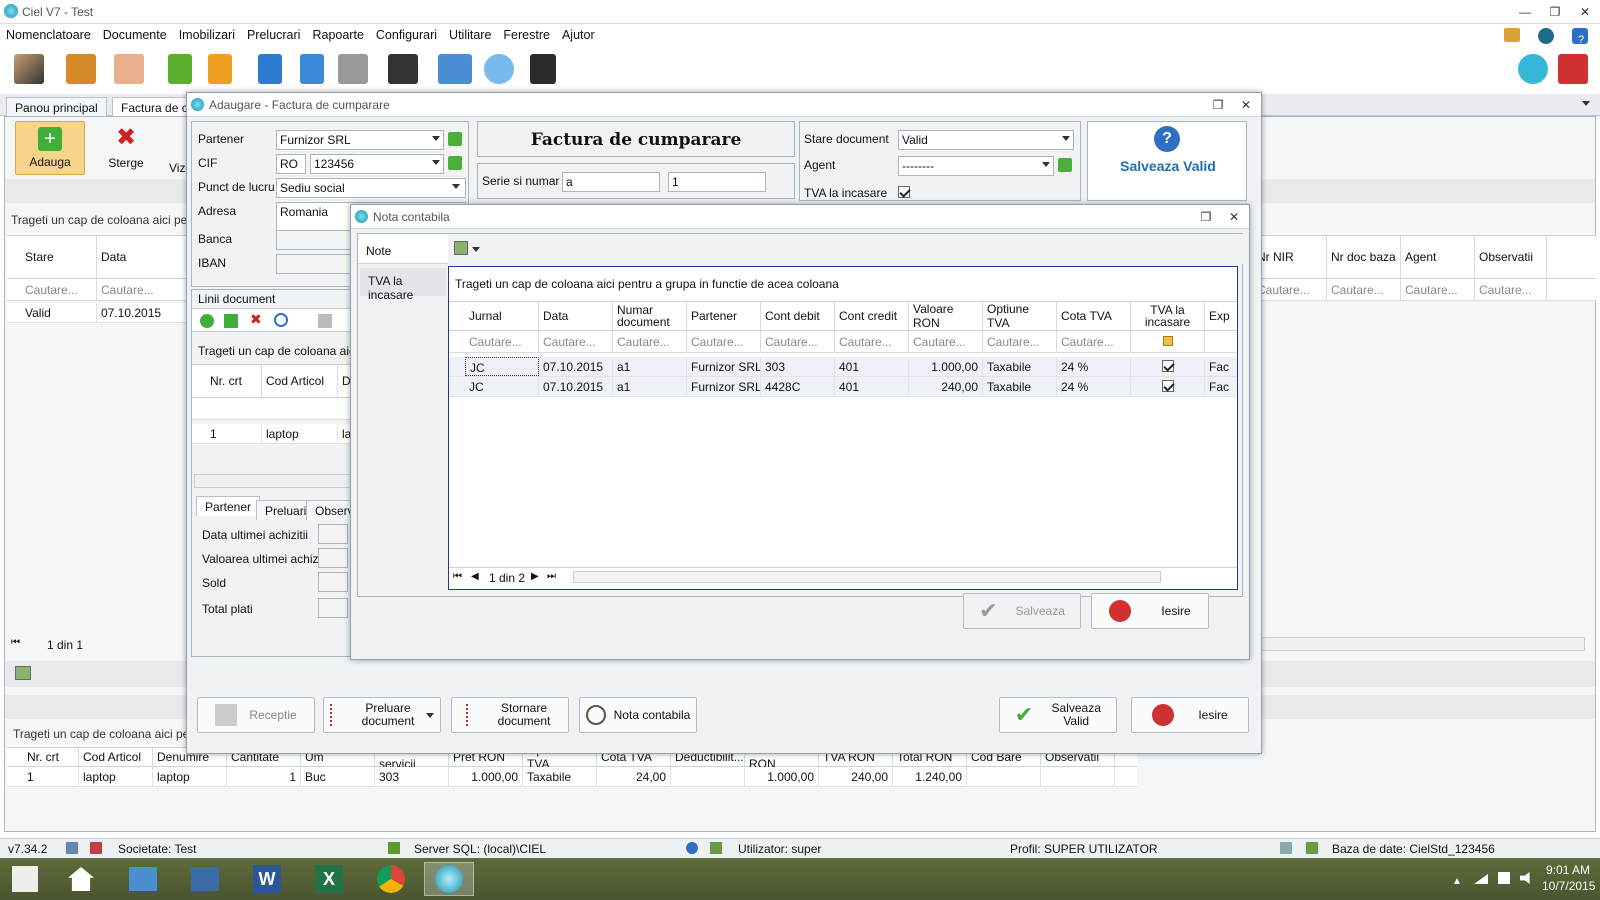 The image size is (1600, 900). I want to click on receptie-button: Receptie, so click(256, 715).